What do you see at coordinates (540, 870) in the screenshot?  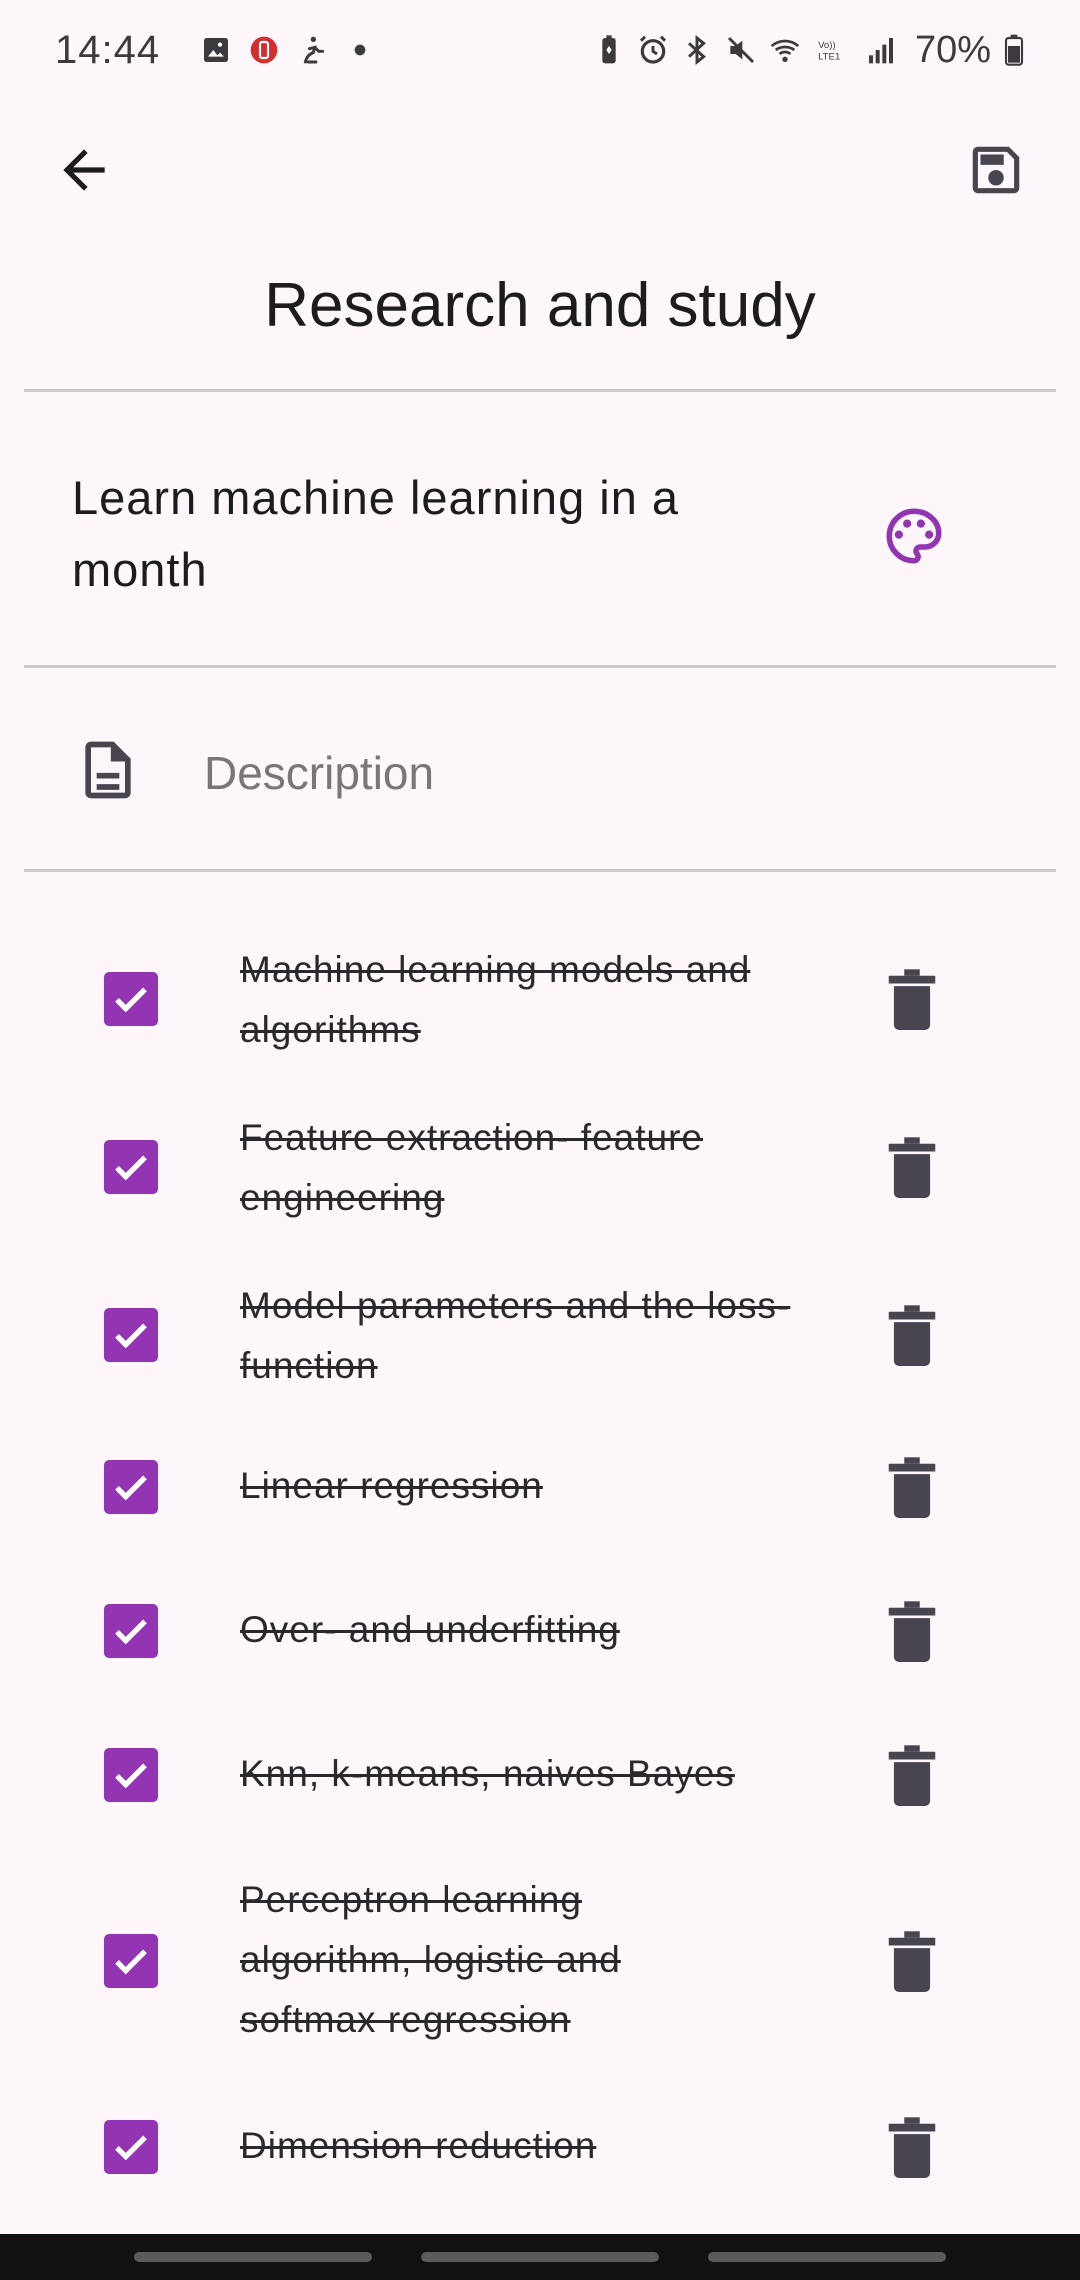 I see `description-divider` at bounding box center [540, 870].